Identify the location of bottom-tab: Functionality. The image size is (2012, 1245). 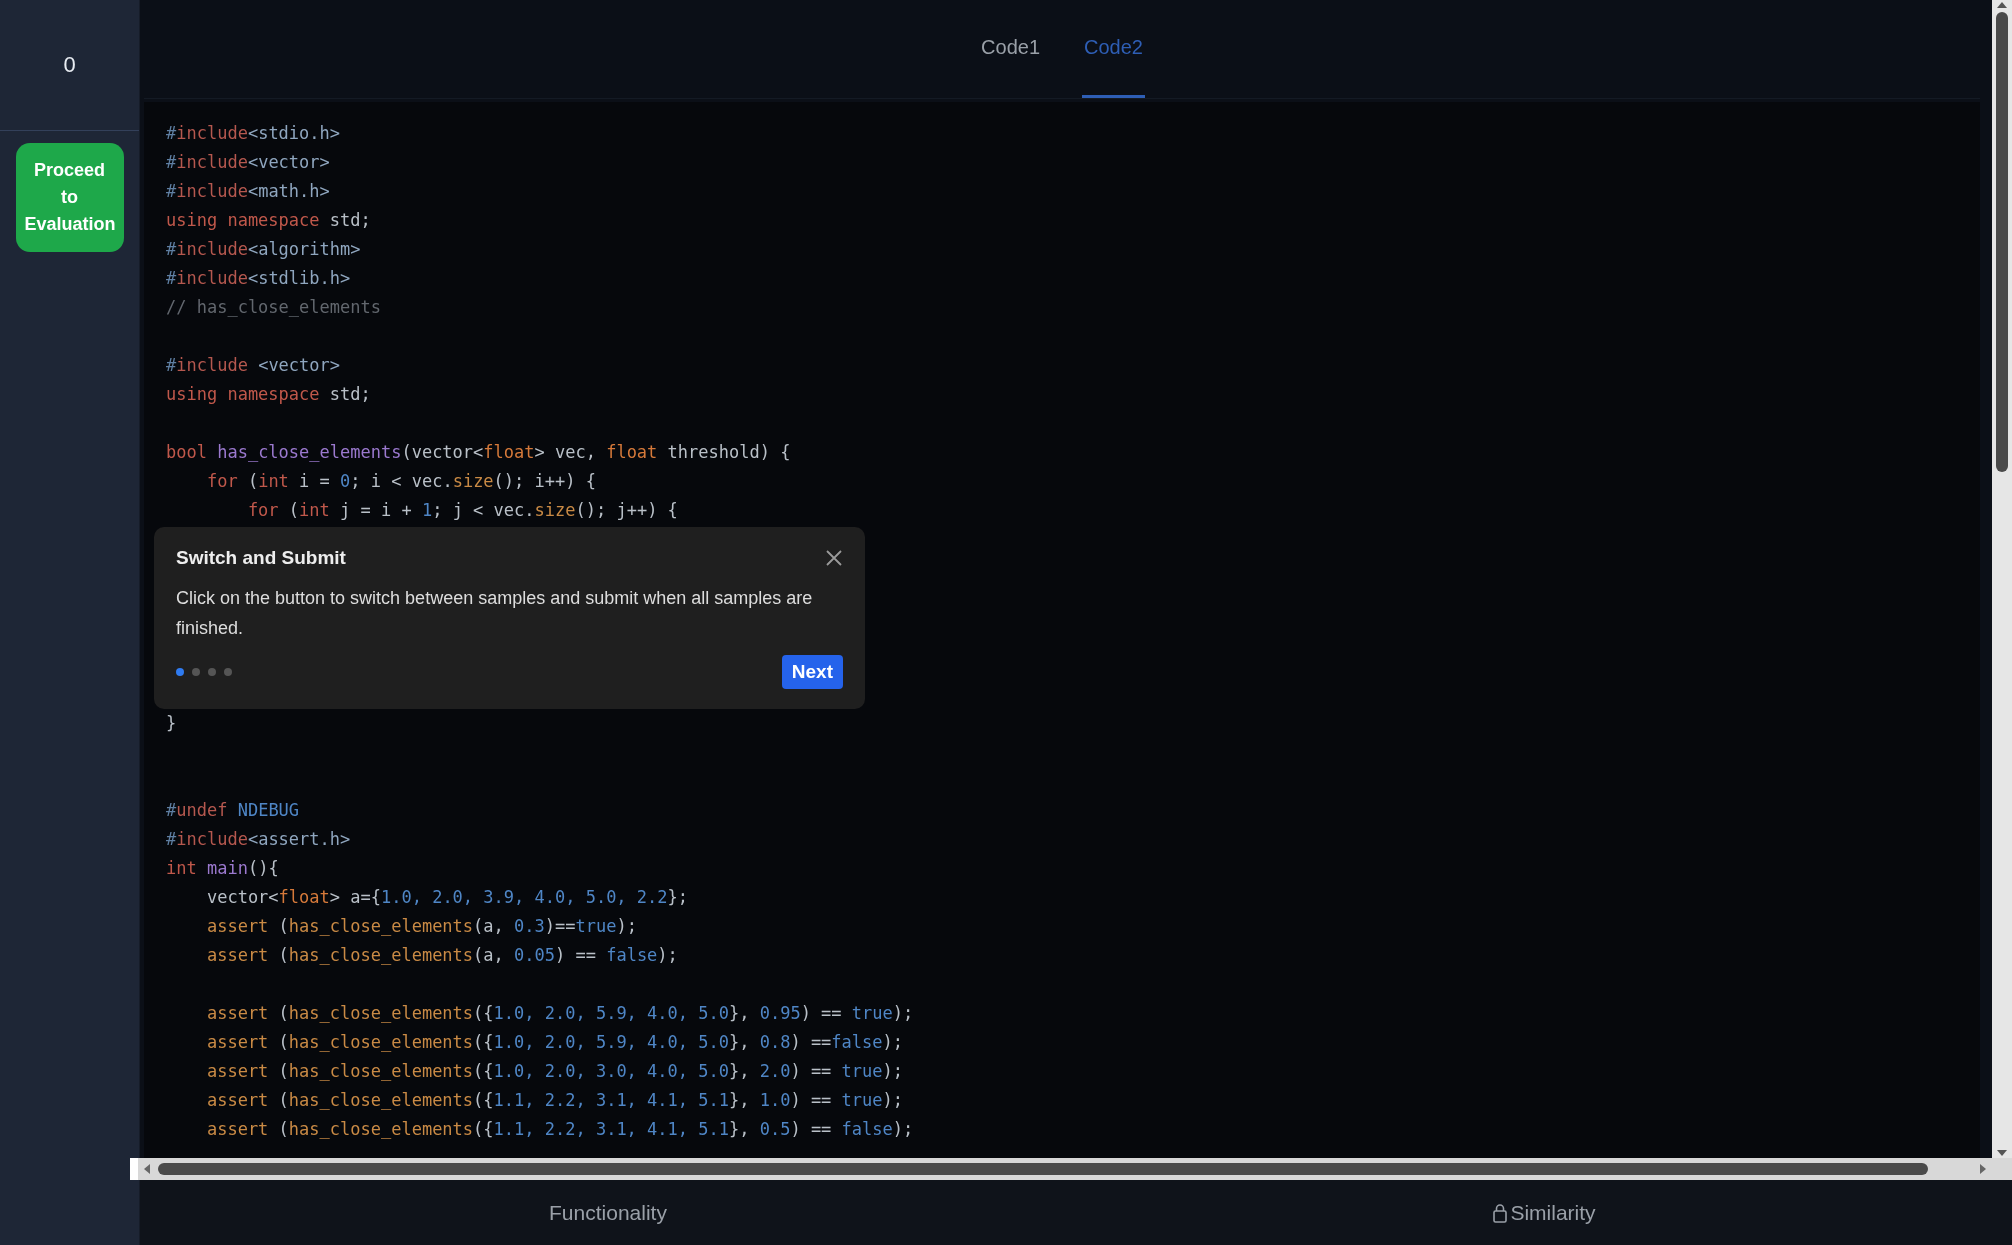
(608, 1212).